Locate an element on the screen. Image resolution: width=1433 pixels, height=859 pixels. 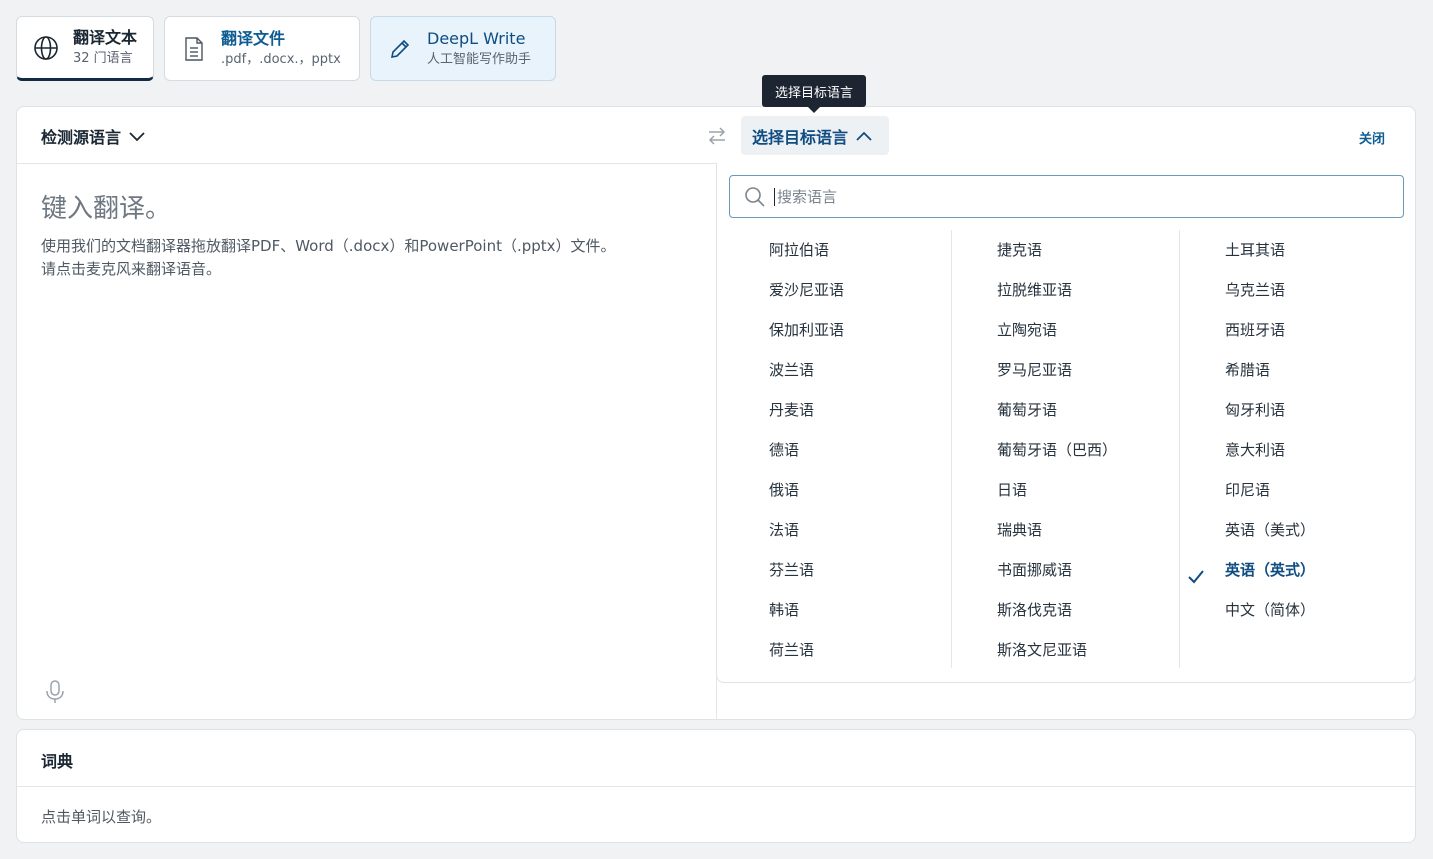
language-option: 荷兰语 is located at coordinates (831, 650).